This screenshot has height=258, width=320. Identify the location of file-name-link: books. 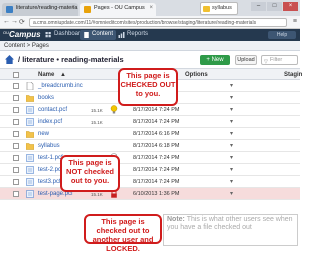
(46, 98).